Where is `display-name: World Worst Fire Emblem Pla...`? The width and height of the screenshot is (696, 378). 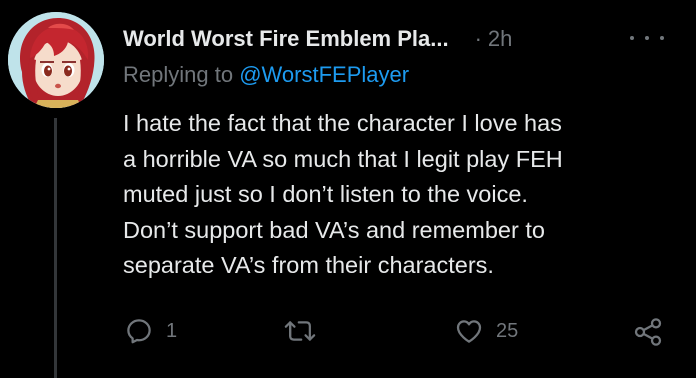 display-name: World Worst Fire Emblem Pla... is located at coordinates (286, 39).